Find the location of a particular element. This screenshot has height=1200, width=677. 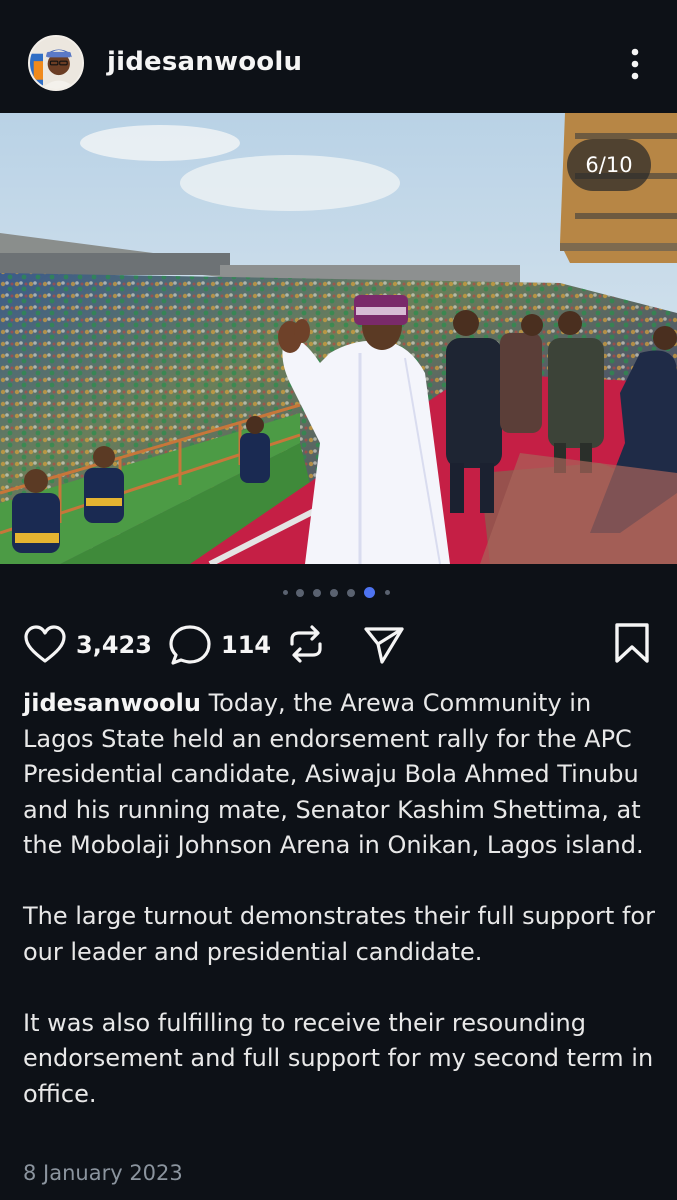

post-actions: 3,423 114 is located at coordinates (338, 644).